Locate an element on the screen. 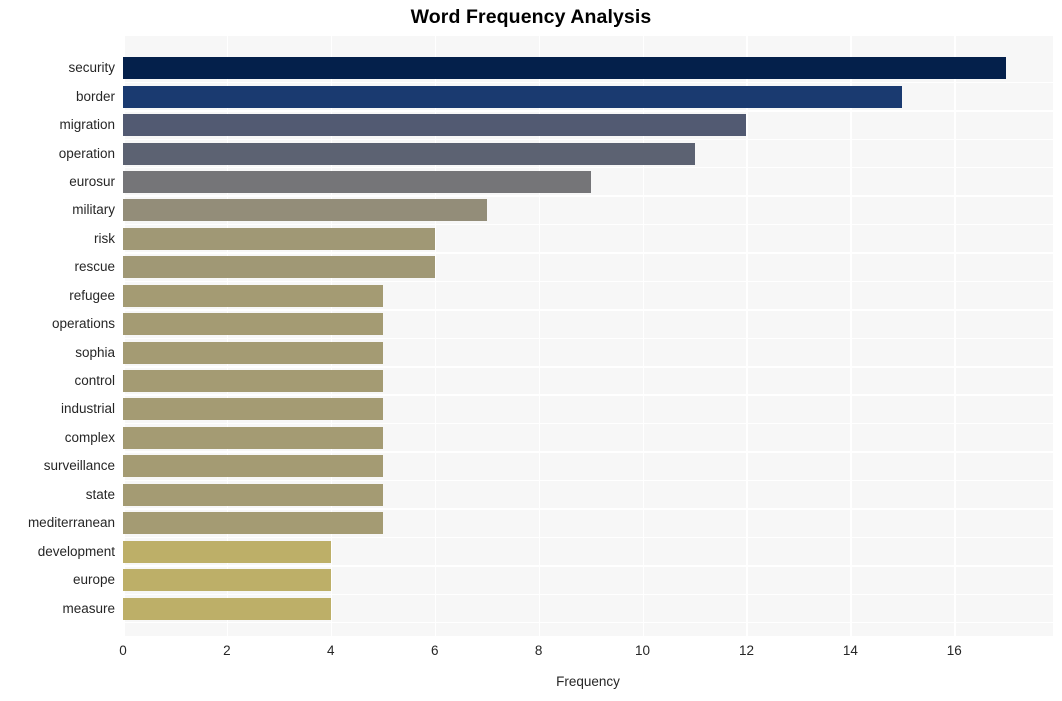  y-tick-label: rescue is located at coordinates (94, 267).